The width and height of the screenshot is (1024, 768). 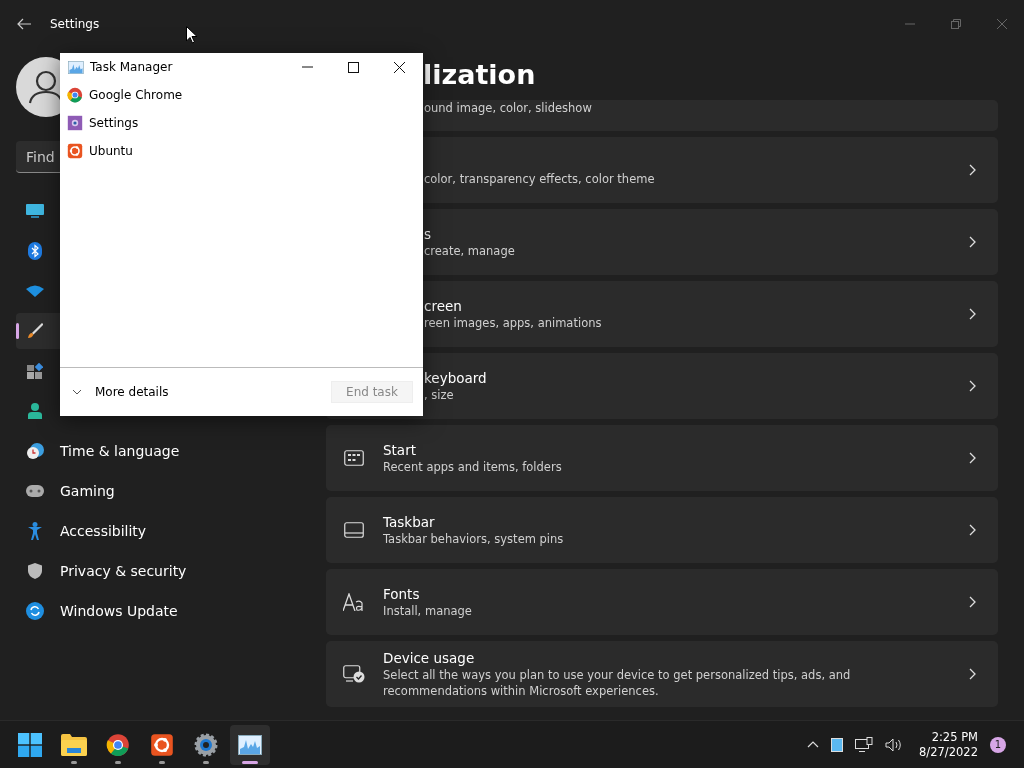 What do you see at coordinates (402, 594) in the screenshot?
I see `card-title: Fonts` at bounding box center [402, 594].